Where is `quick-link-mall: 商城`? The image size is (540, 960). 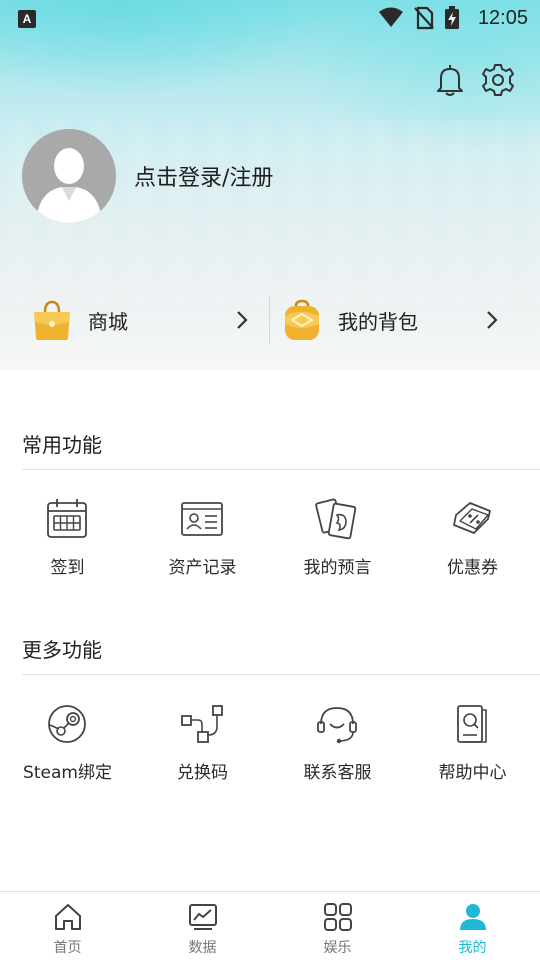 quick-link-mall: 商城 is located at coordinates (139, 320).